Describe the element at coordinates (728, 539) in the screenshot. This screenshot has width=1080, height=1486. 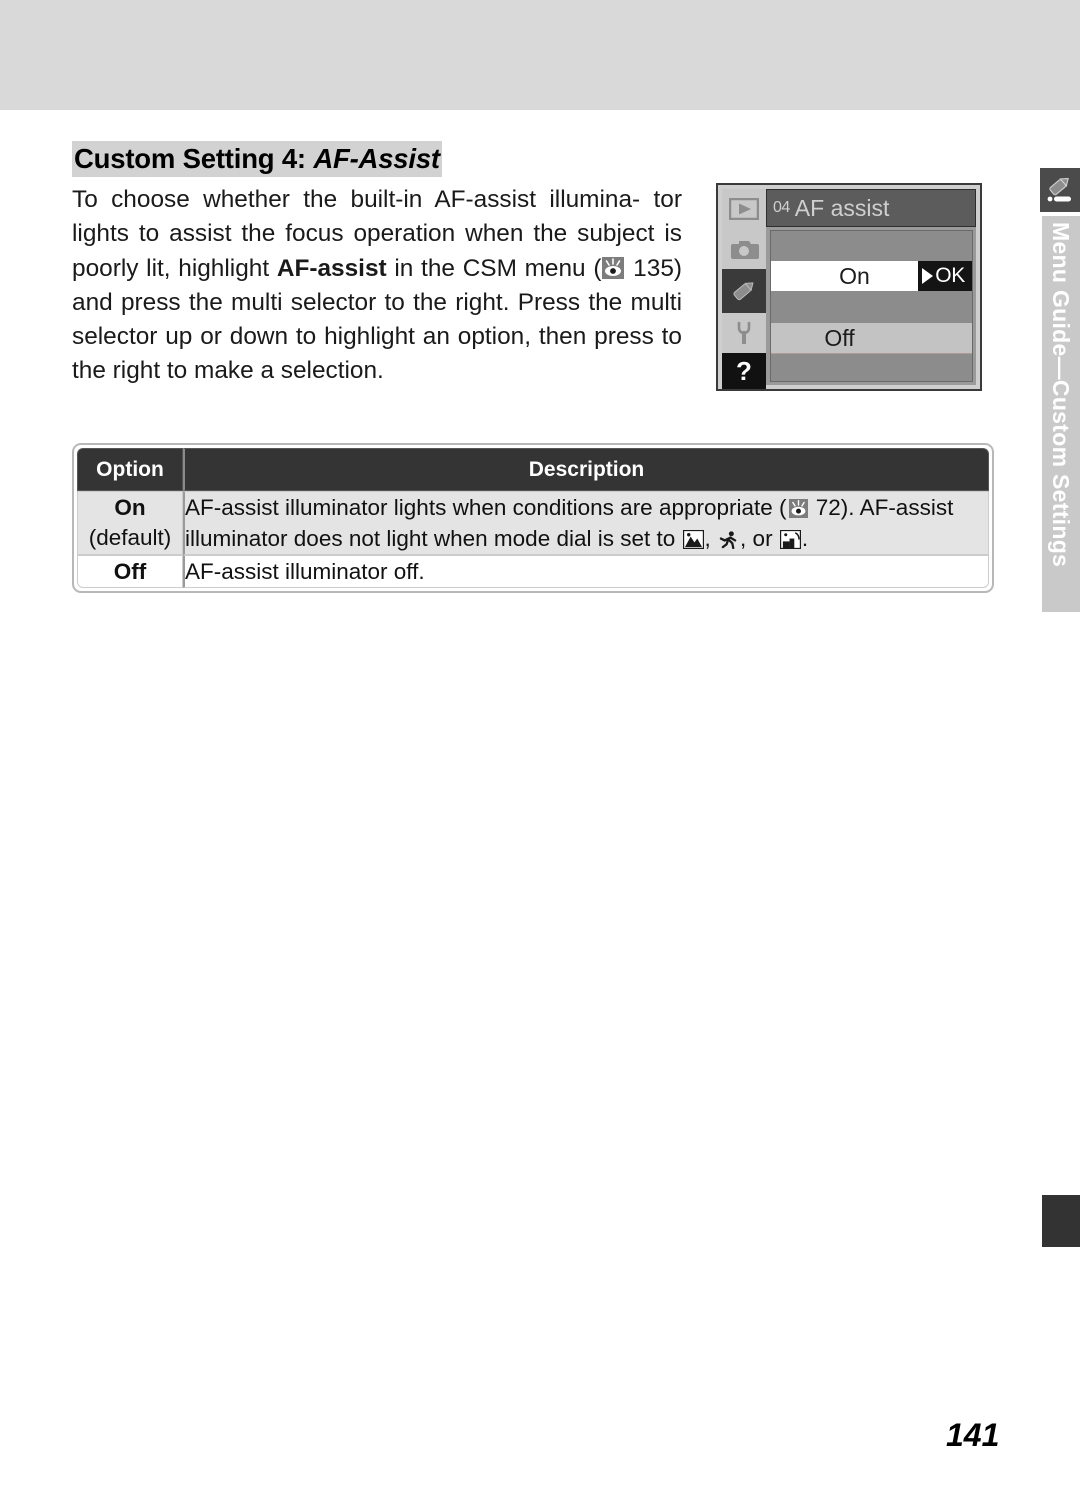
I see `sports-mode-icon` at that location.